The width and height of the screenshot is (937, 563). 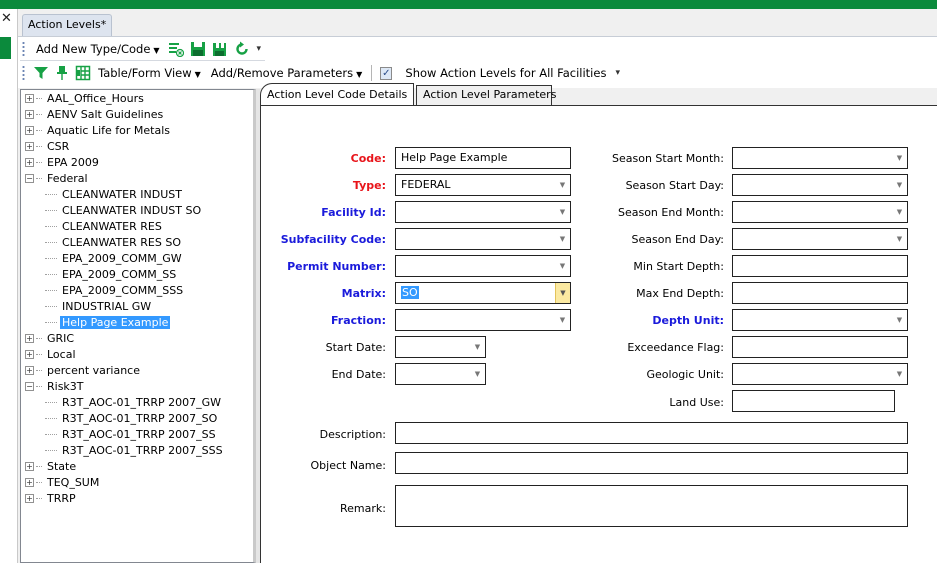 What do you see at coordinates (122, 258) in the screenshot?
I see `tree-child-label: EPA_2009_COMM_GW` at bounding box center [122, 258].